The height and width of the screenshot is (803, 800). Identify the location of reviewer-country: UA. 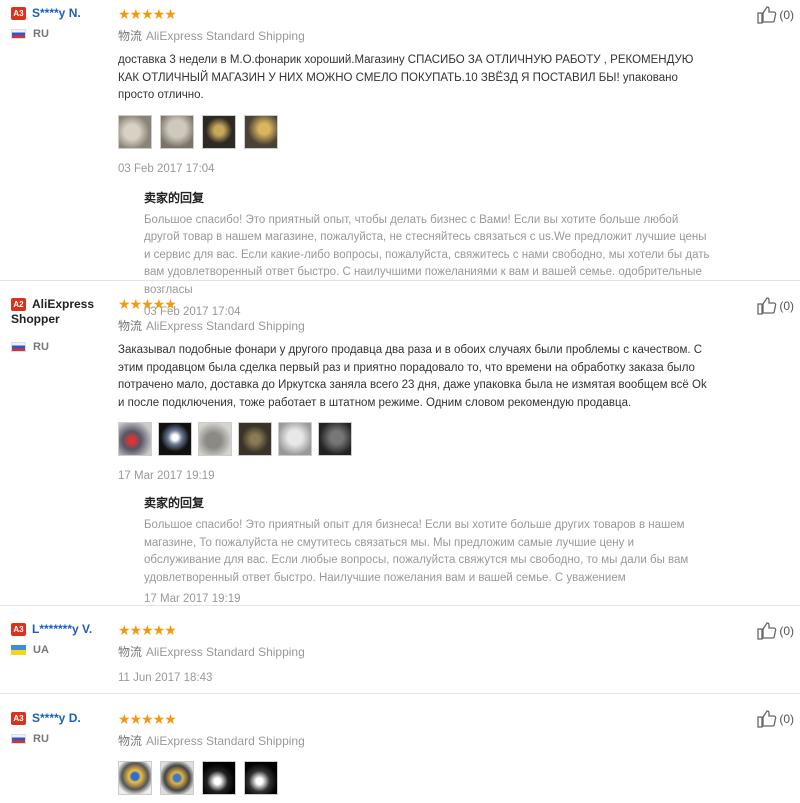
(61, 650).